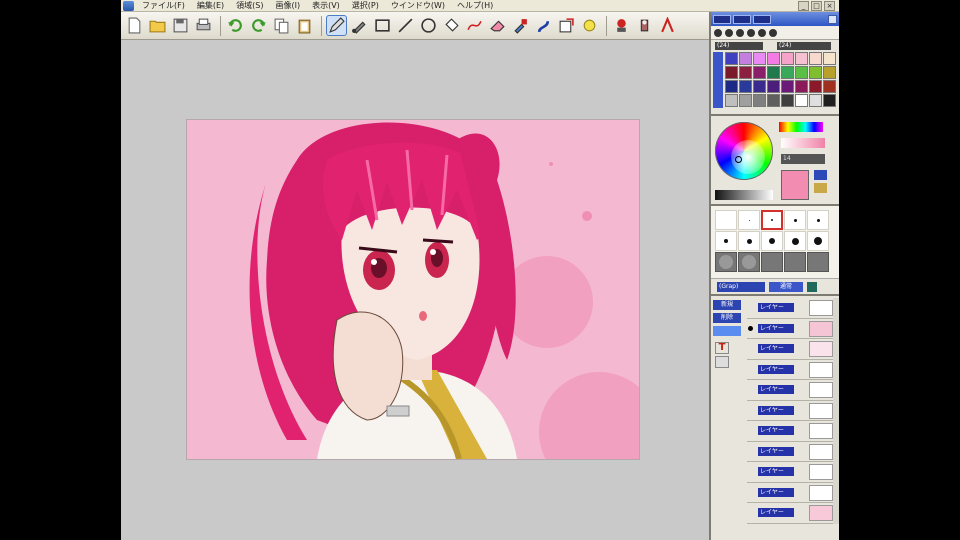 The image size is (960, 540). I want to click on menu-view: 表示(V), so click(326, 6).